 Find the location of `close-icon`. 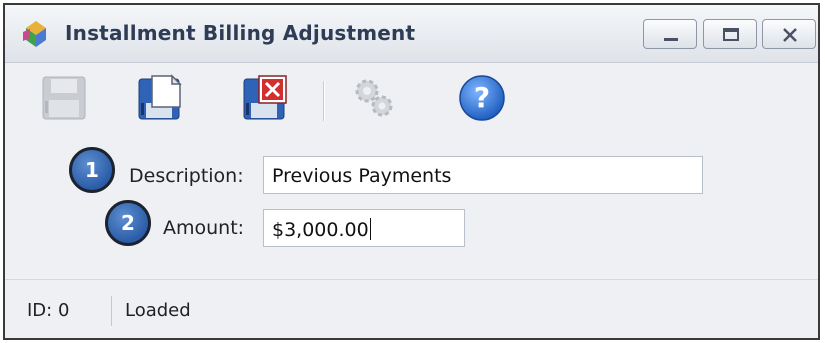

close-icon is located at coordinates (790, 35).